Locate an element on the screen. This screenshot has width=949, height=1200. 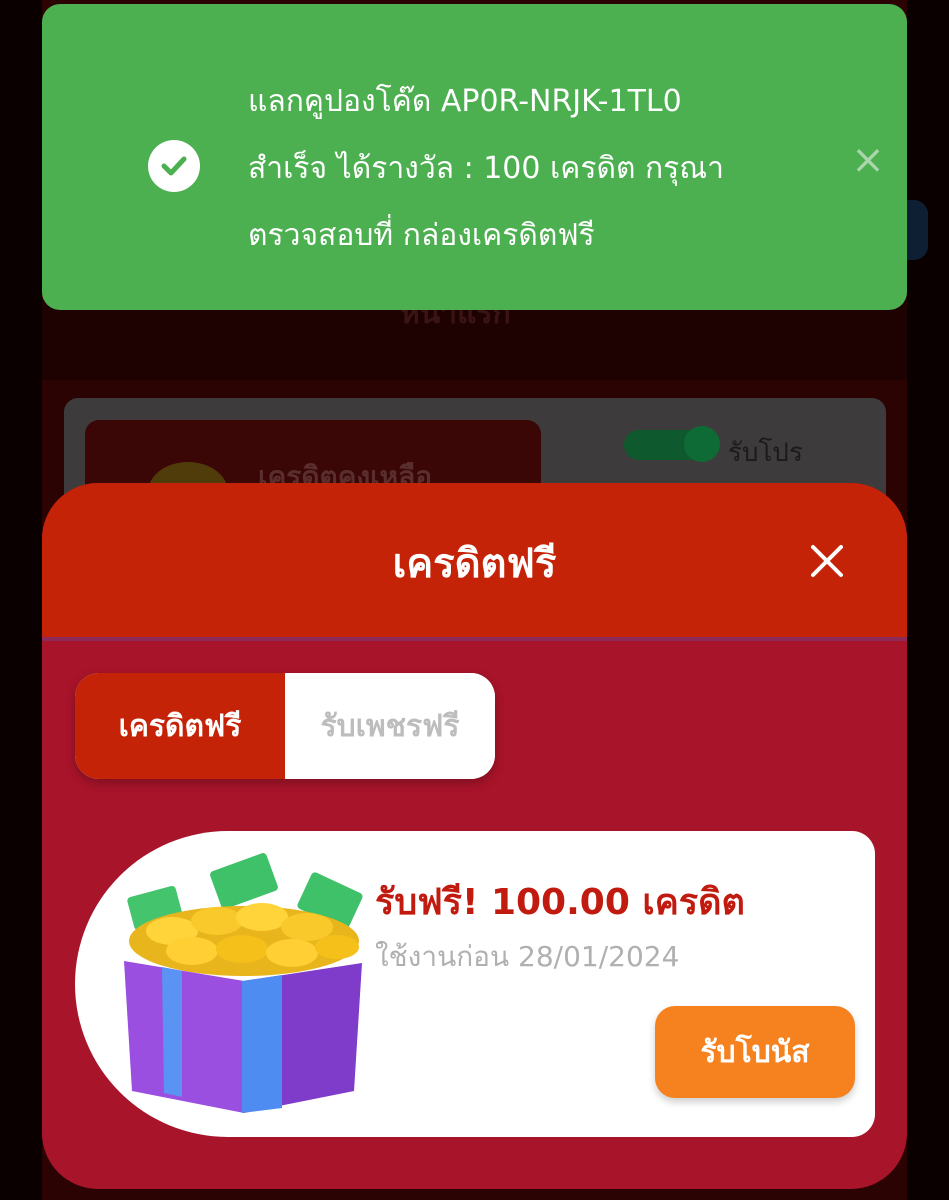
modal-title: เครดิตฟรี is located at coordinates (474, 564).